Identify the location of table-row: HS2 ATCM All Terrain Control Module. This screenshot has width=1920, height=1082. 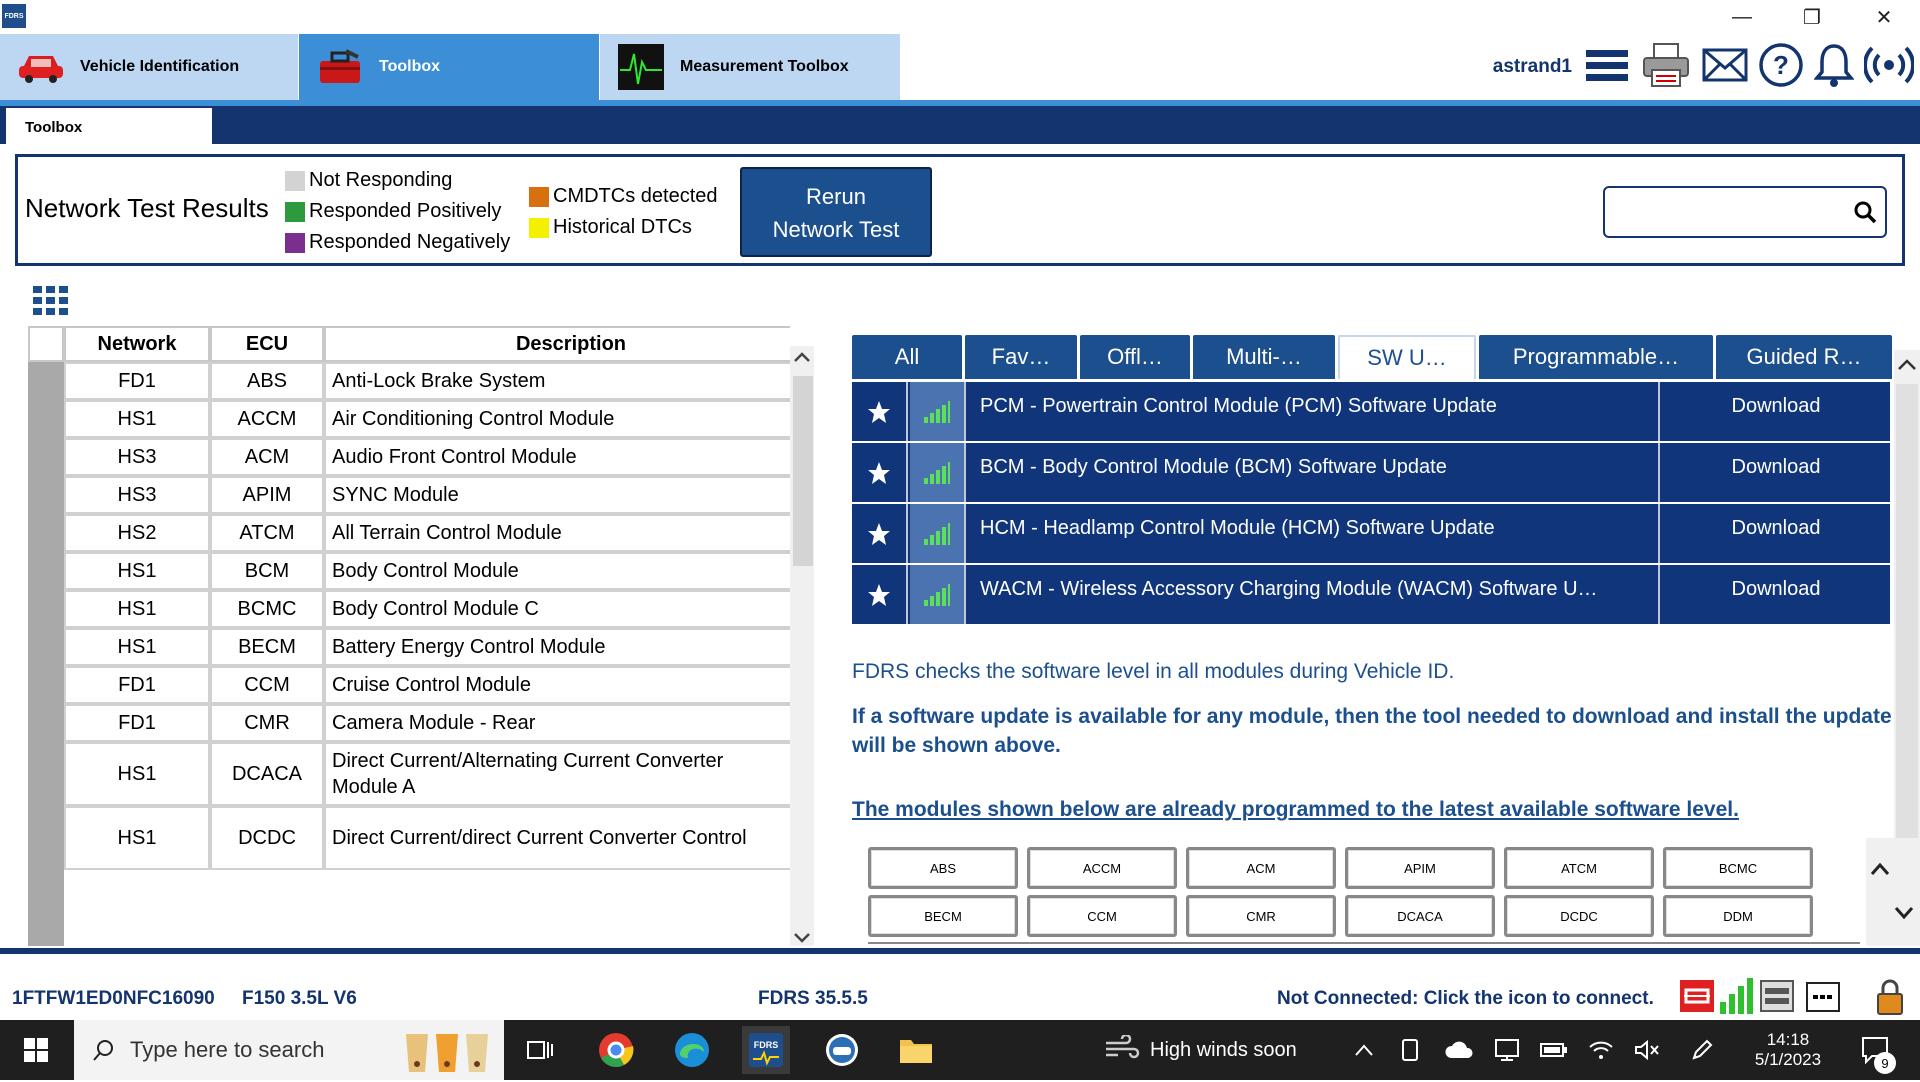
(409, 533).